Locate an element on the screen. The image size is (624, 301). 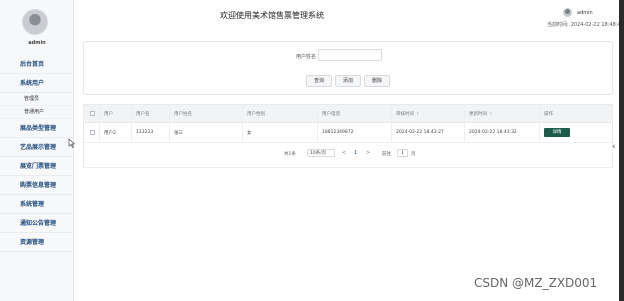
total-count: 共1条 is located at coordinates (290, 154).